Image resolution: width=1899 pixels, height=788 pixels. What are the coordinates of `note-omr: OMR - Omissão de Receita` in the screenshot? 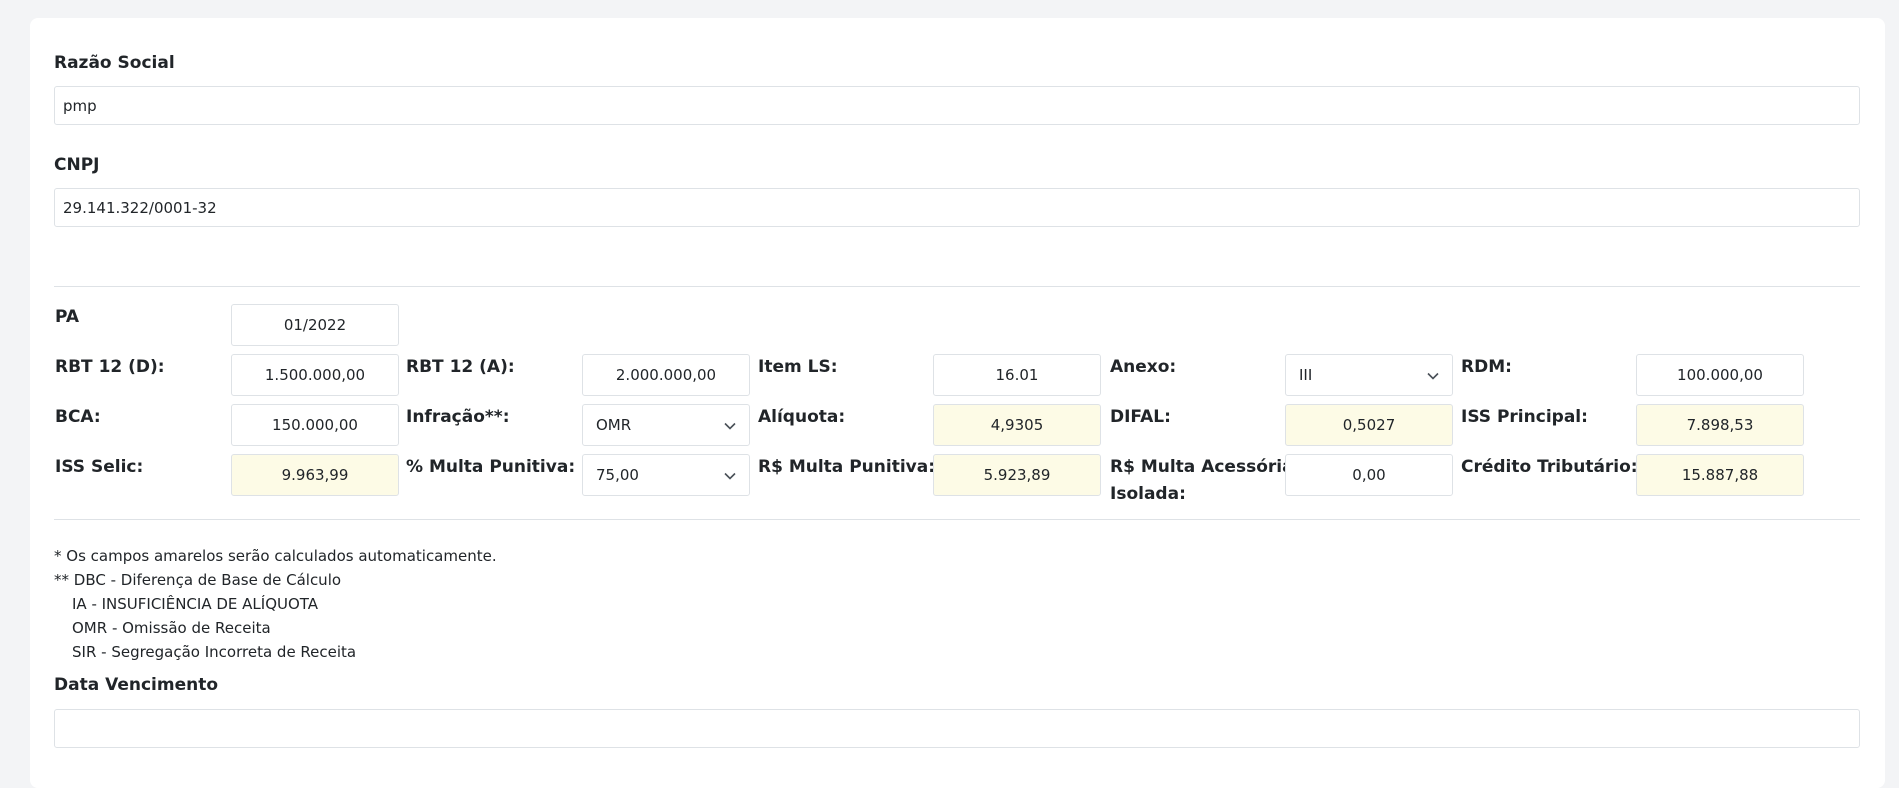 It's located at (171, 628).